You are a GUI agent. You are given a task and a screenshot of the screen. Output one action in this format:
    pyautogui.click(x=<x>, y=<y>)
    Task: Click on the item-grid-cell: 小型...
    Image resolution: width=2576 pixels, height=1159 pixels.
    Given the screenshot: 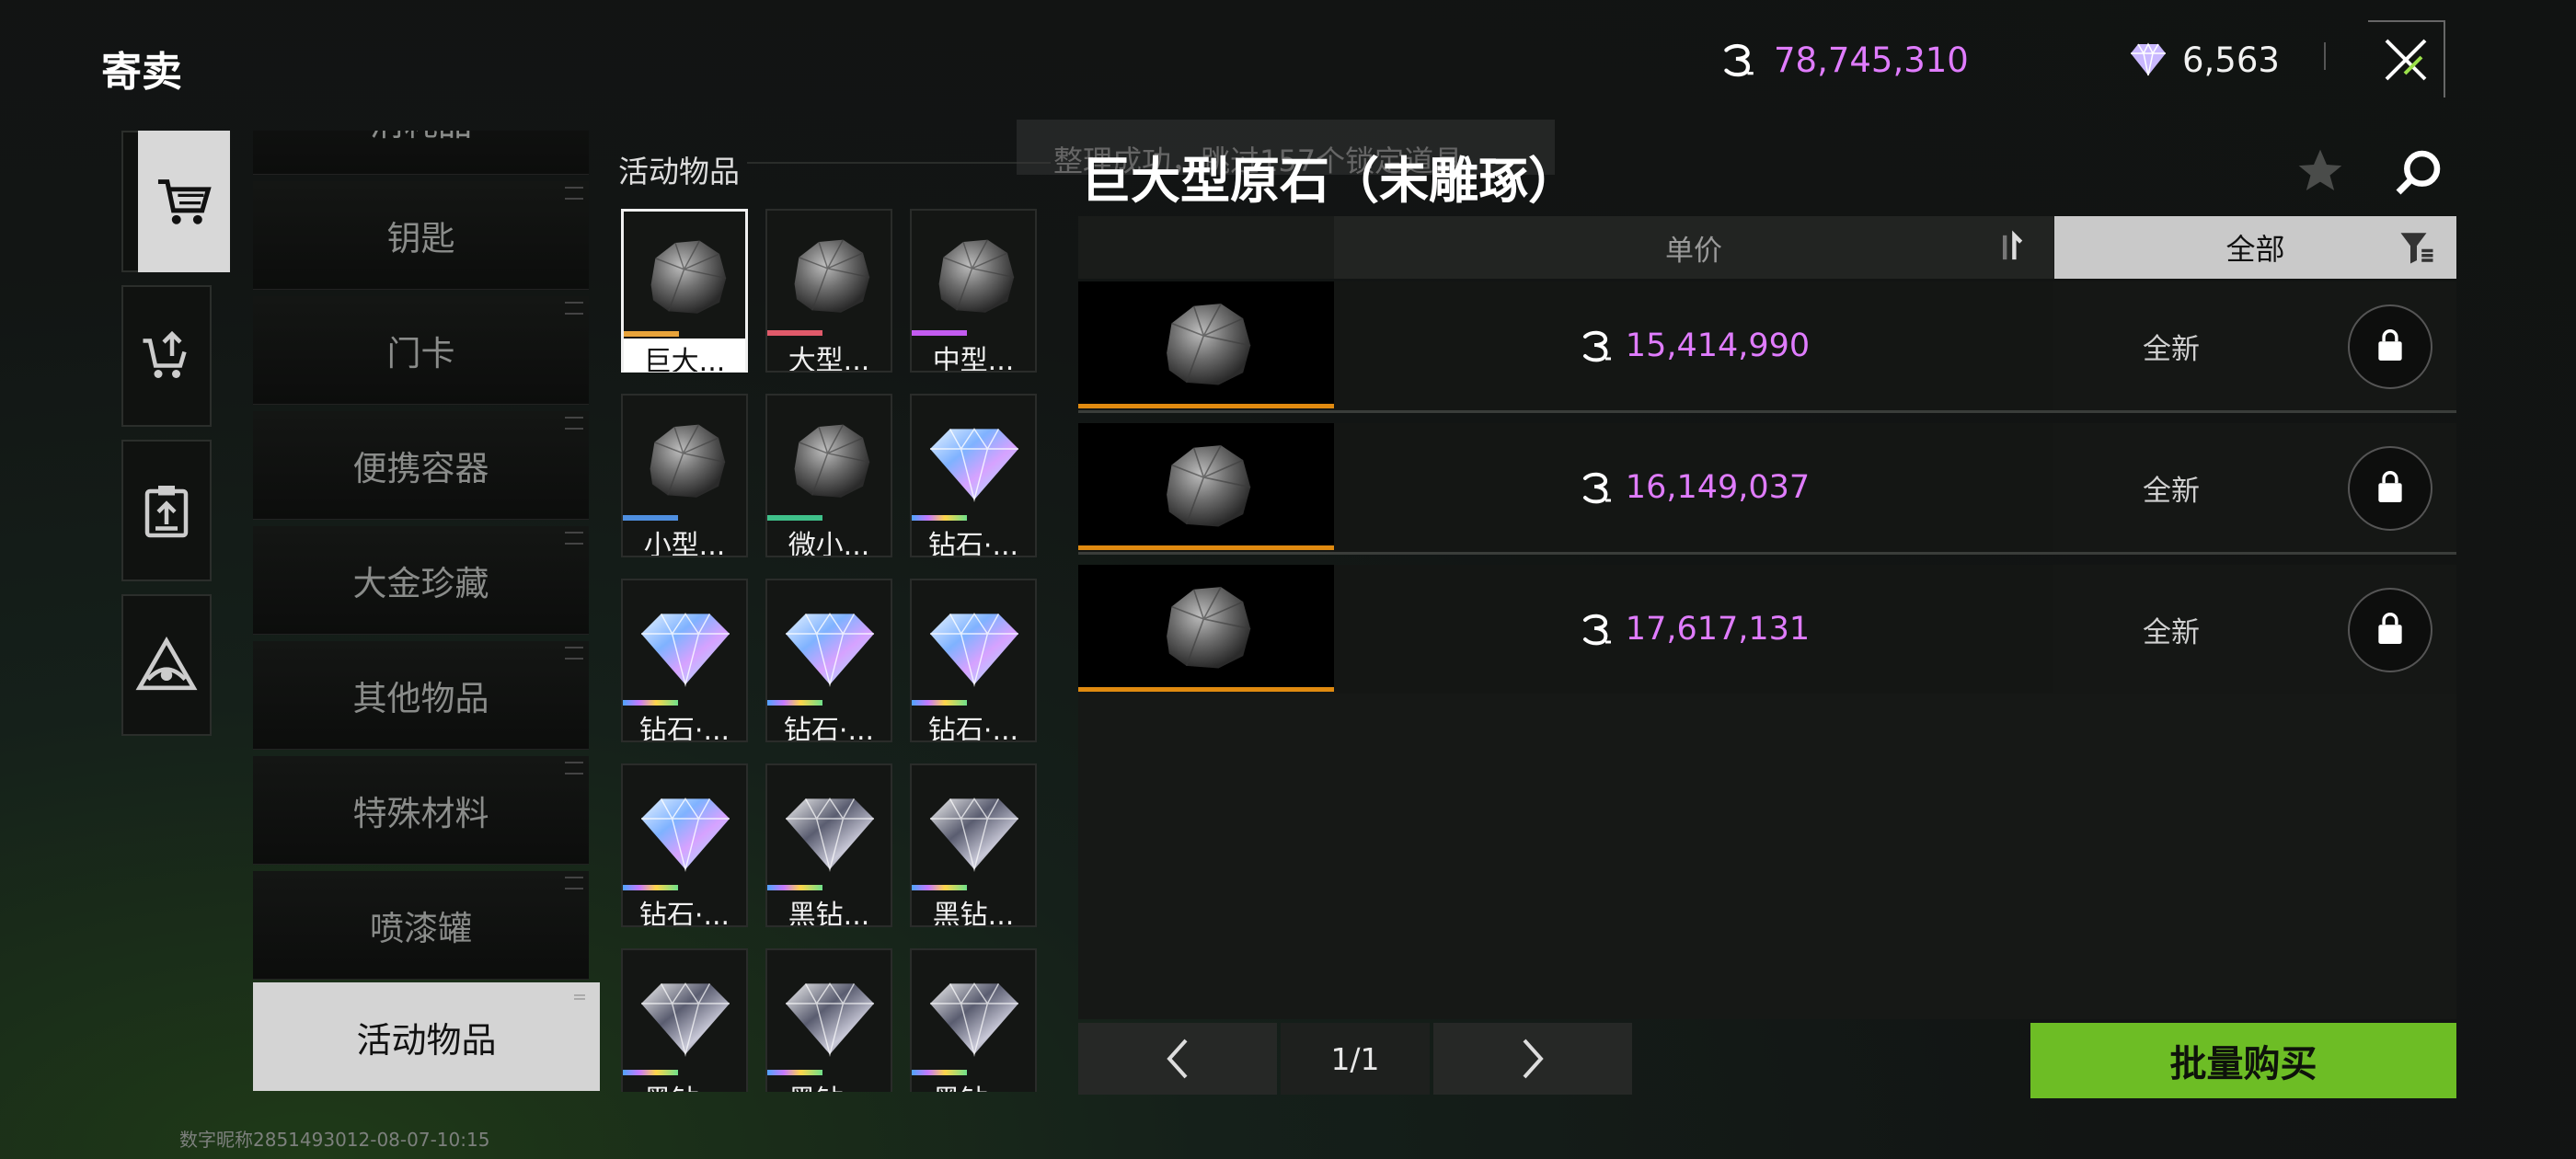 What is the action you would take?
    pyautogui.click(x=684, y=475)
    